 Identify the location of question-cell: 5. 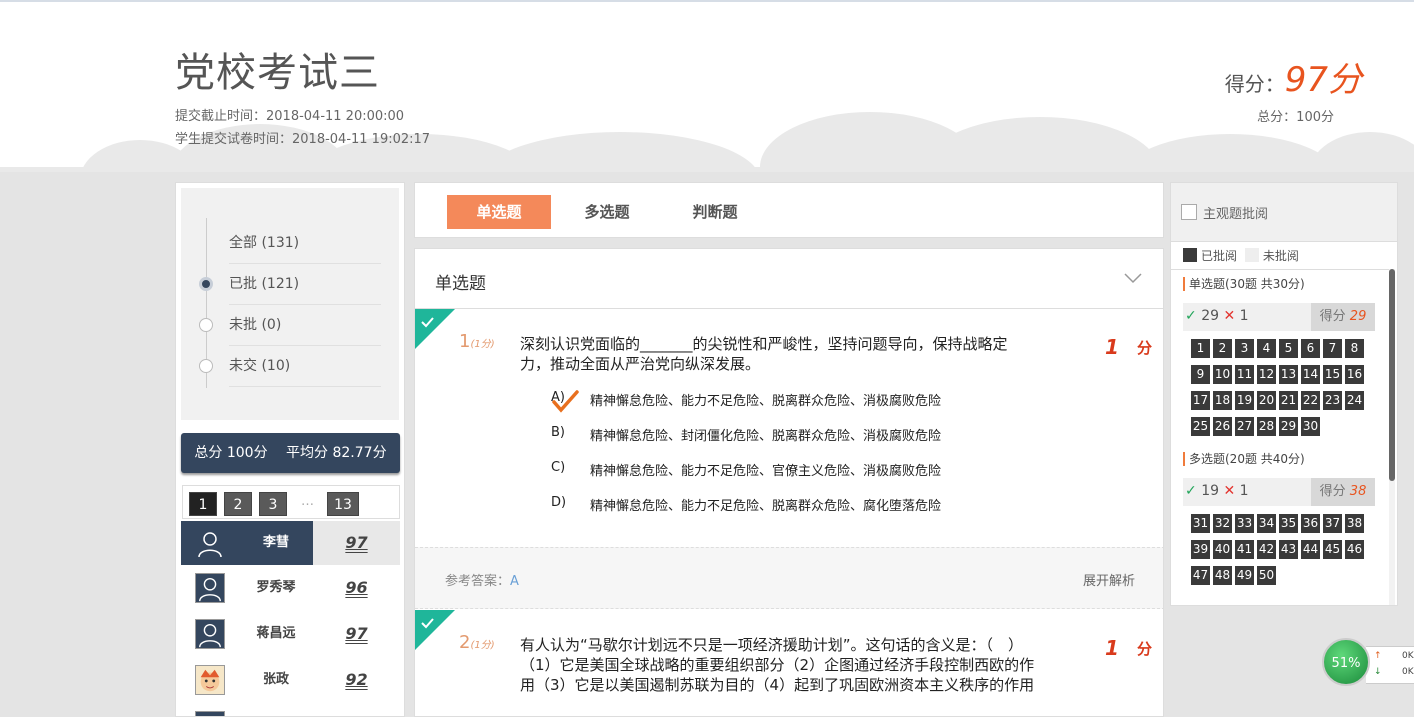
(1288, 348).